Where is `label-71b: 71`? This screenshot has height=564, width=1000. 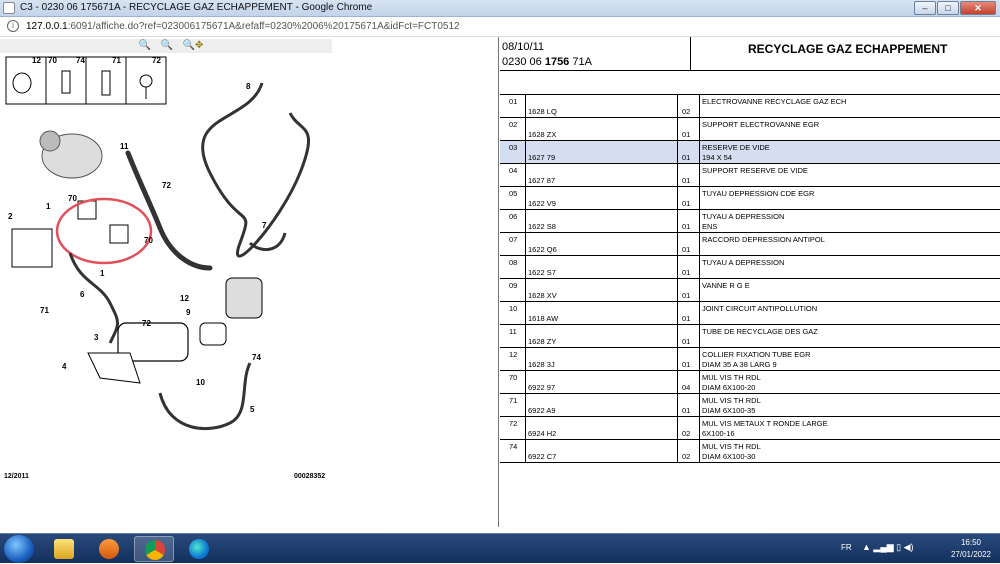 label-71b: 71 is located at coordinates (44, 310).